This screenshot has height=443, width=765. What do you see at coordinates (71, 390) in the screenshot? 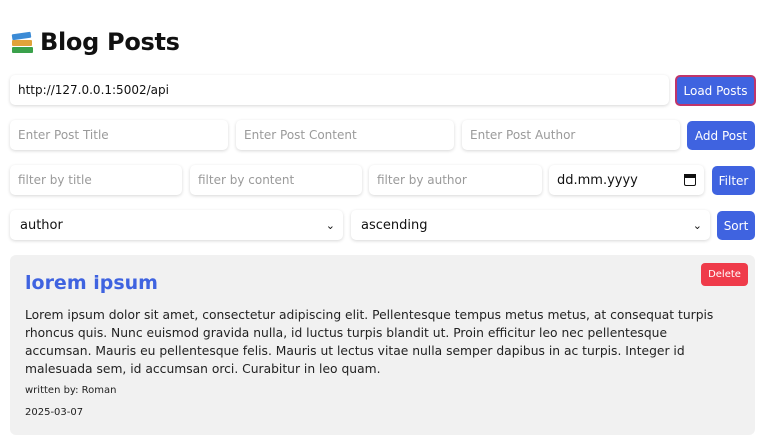
I see `post-author: written by: Roman` at bounding box center [71, 390].